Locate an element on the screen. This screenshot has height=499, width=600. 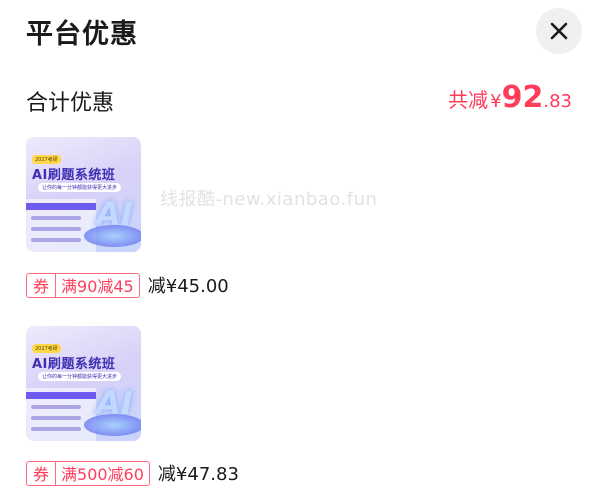
watermark: 线报酷-new.xianbao.fun is located at coordinates (269, 199).